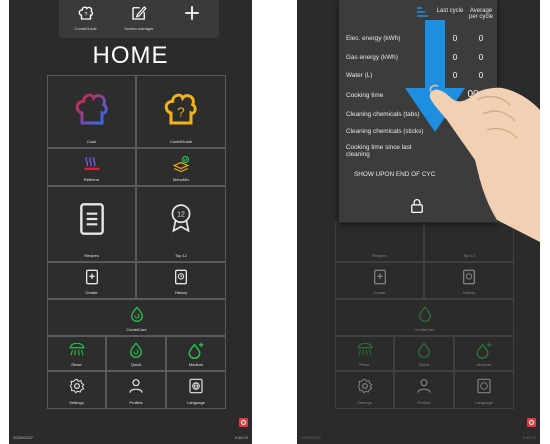  I want to click on plus-icon, so click(192, 13).